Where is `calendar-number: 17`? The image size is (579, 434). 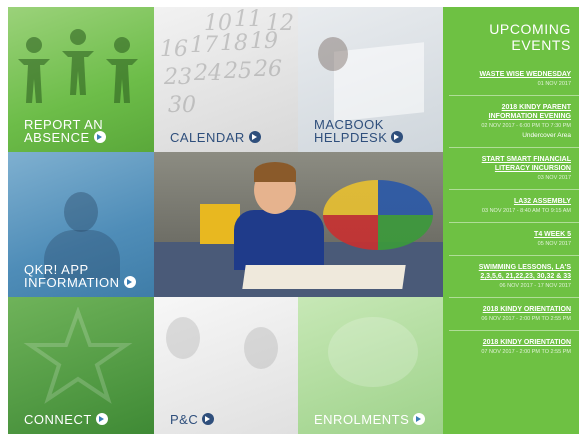
calendar-number: 17 is located at coordinates (204, 45).